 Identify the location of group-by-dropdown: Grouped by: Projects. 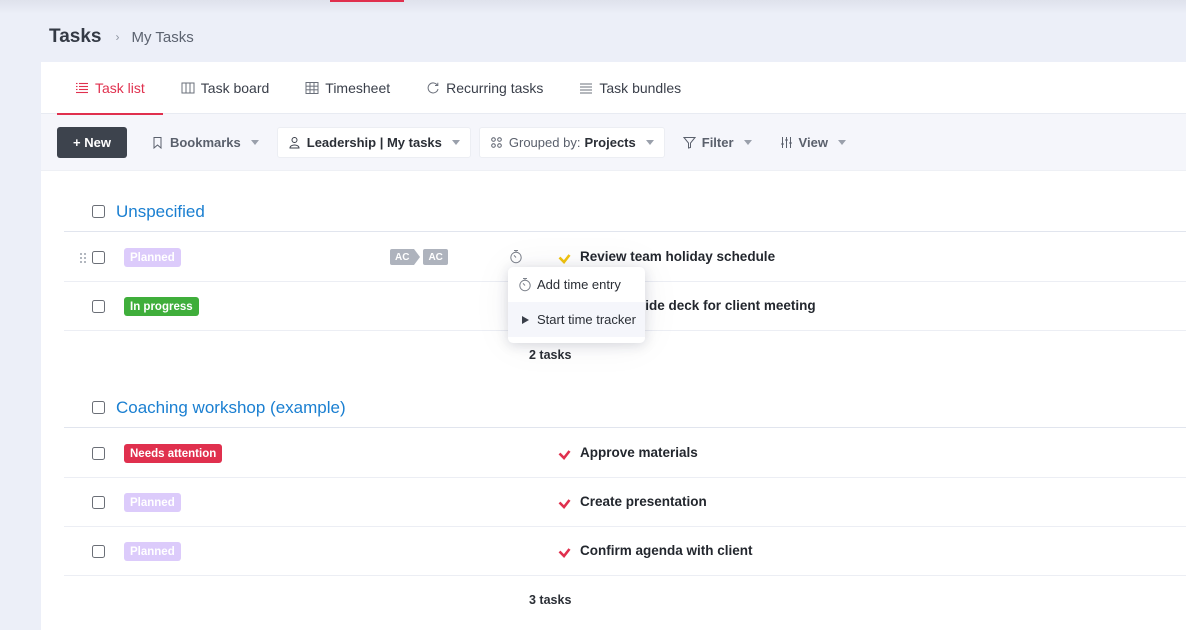
(571, 142).